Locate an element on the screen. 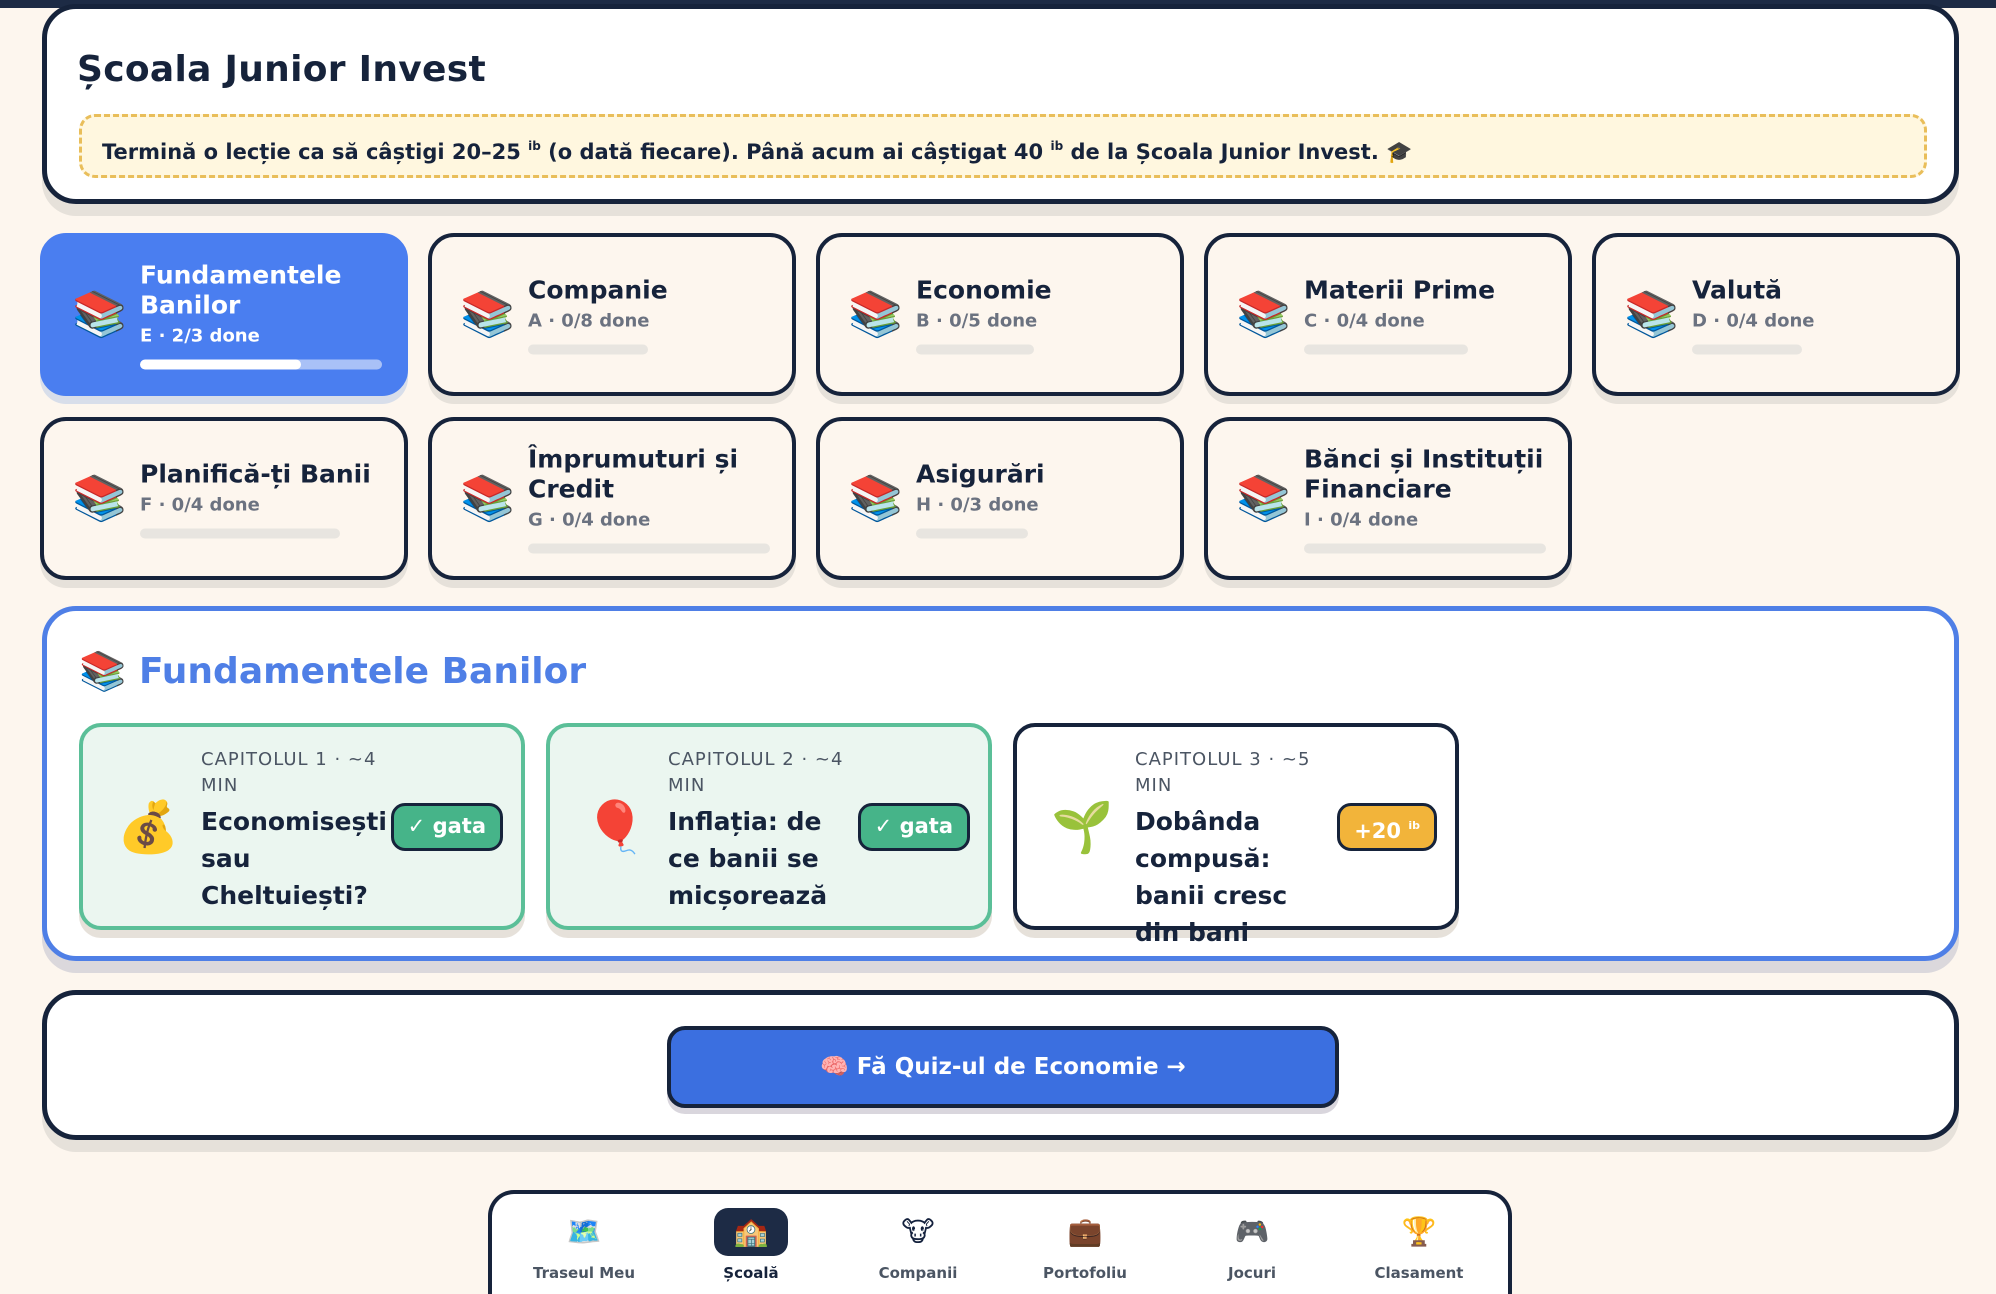  module-progress-text: G · 0/4 done is located at coordinates (589, 519).